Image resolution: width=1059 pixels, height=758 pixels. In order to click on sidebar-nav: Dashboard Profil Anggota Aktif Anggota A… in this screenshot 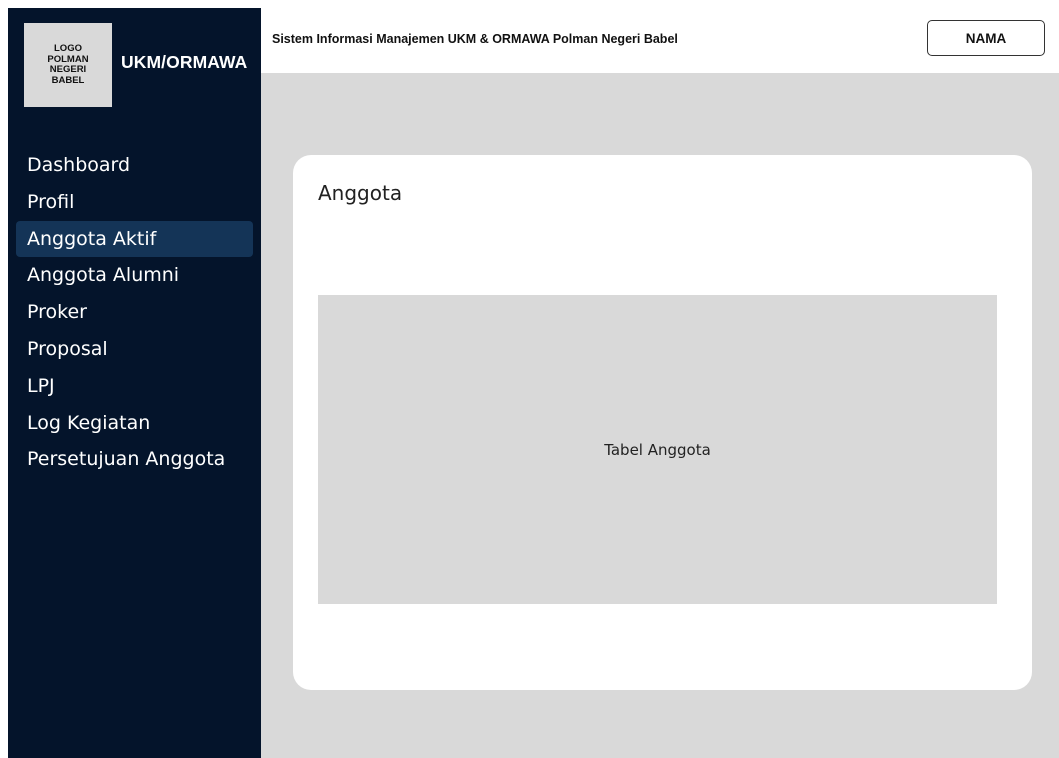, I will do `click(134, 312)`.